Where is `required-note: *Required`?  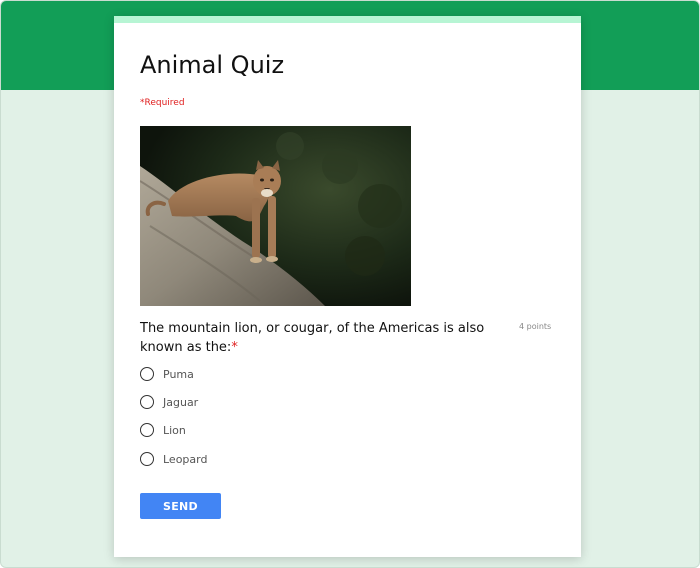 required-note: *Required is located at coordinates (162, 103).